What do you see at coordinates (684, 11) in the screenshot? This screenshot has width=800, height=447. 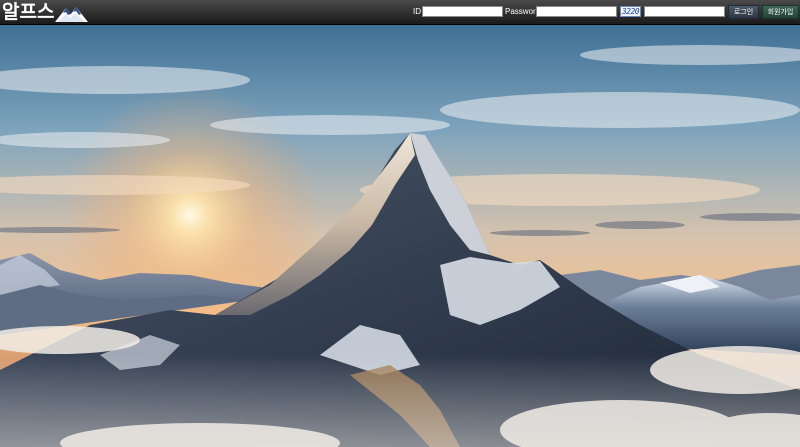 I see `captcha-input` at bounding box center [684, 11].